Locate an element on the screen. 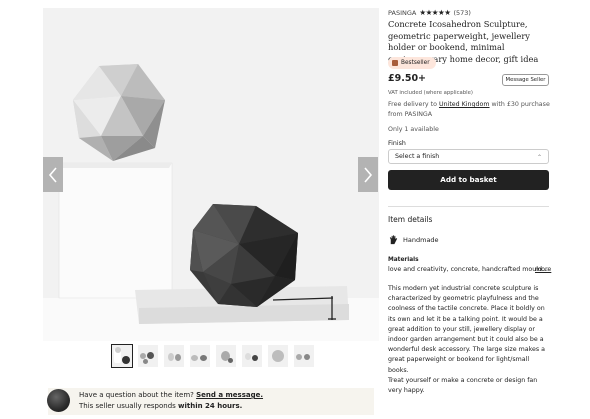 This screenshot has height=419, width=590. chevron-down-icon: ⌃ is located at coordinates (539, 157).